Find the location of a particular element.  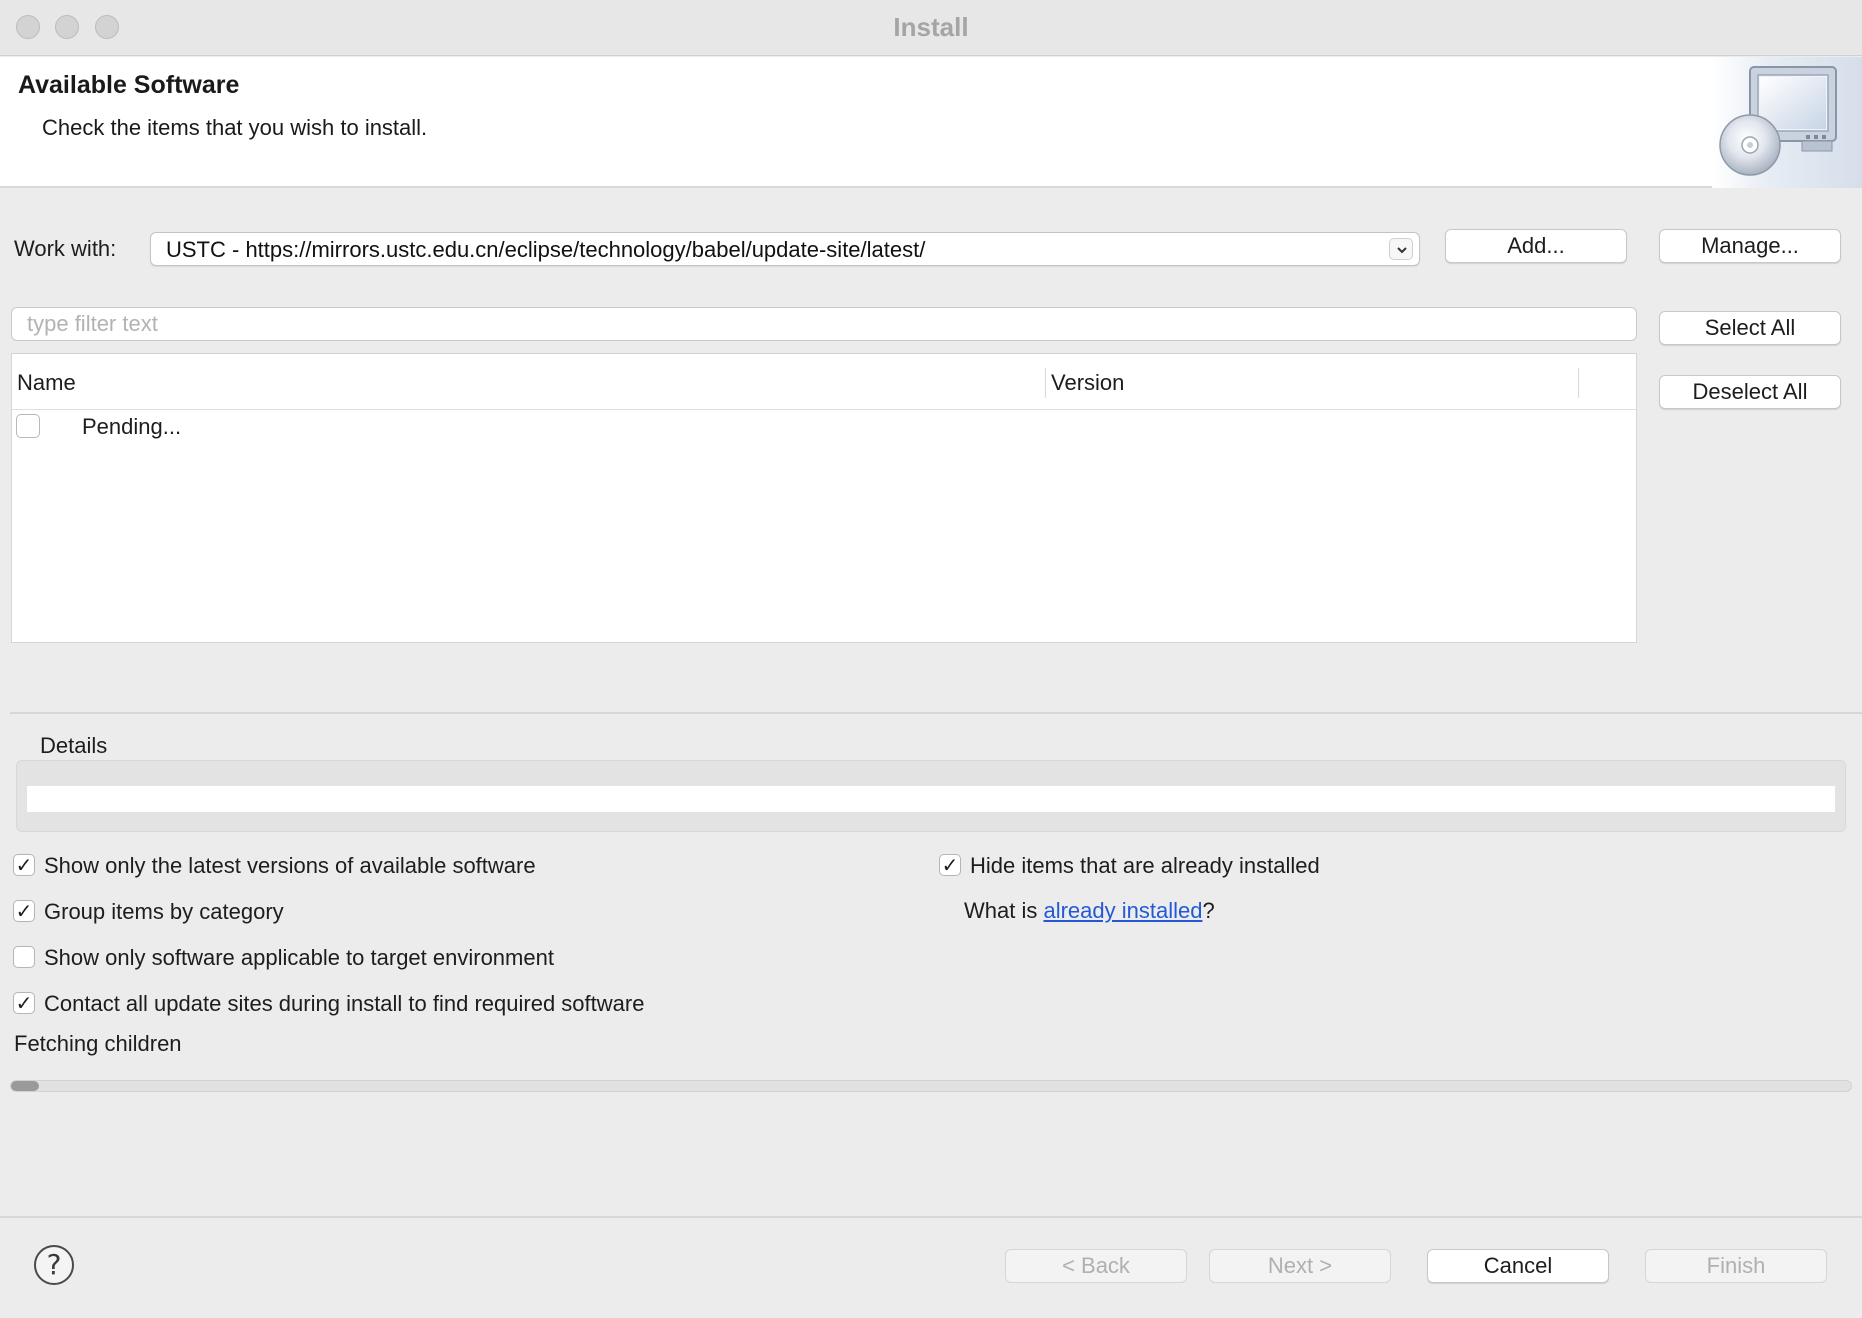

already-installed-link: already installed is located at coordinates (1122, 910).